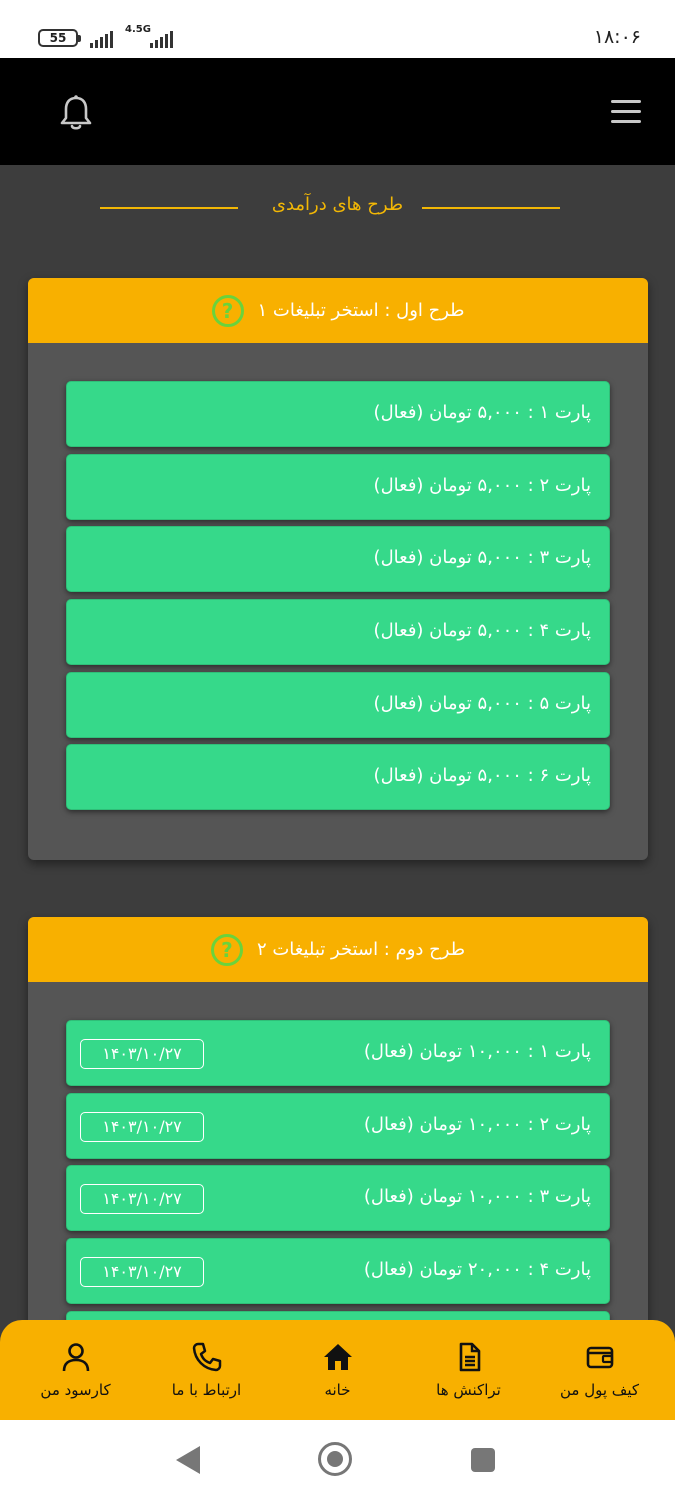  Describe the element at coordinates (338, 1271) in the screenshot. I see `part-row: پارت ۴ : ۲۰,۰۰۰ تومان (فعال) ۱۴۰۳/۱۰/۲۷` at that location.